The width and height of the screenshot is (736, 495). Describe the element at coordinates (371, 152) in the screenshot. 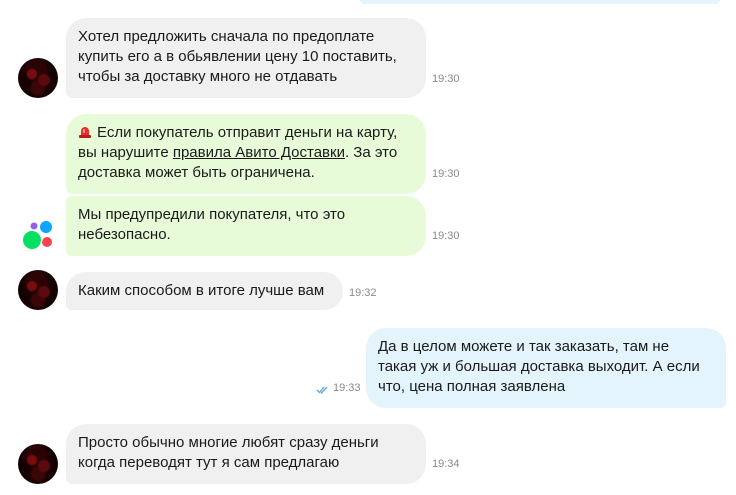

I see `warning-text: . За это` at that location.